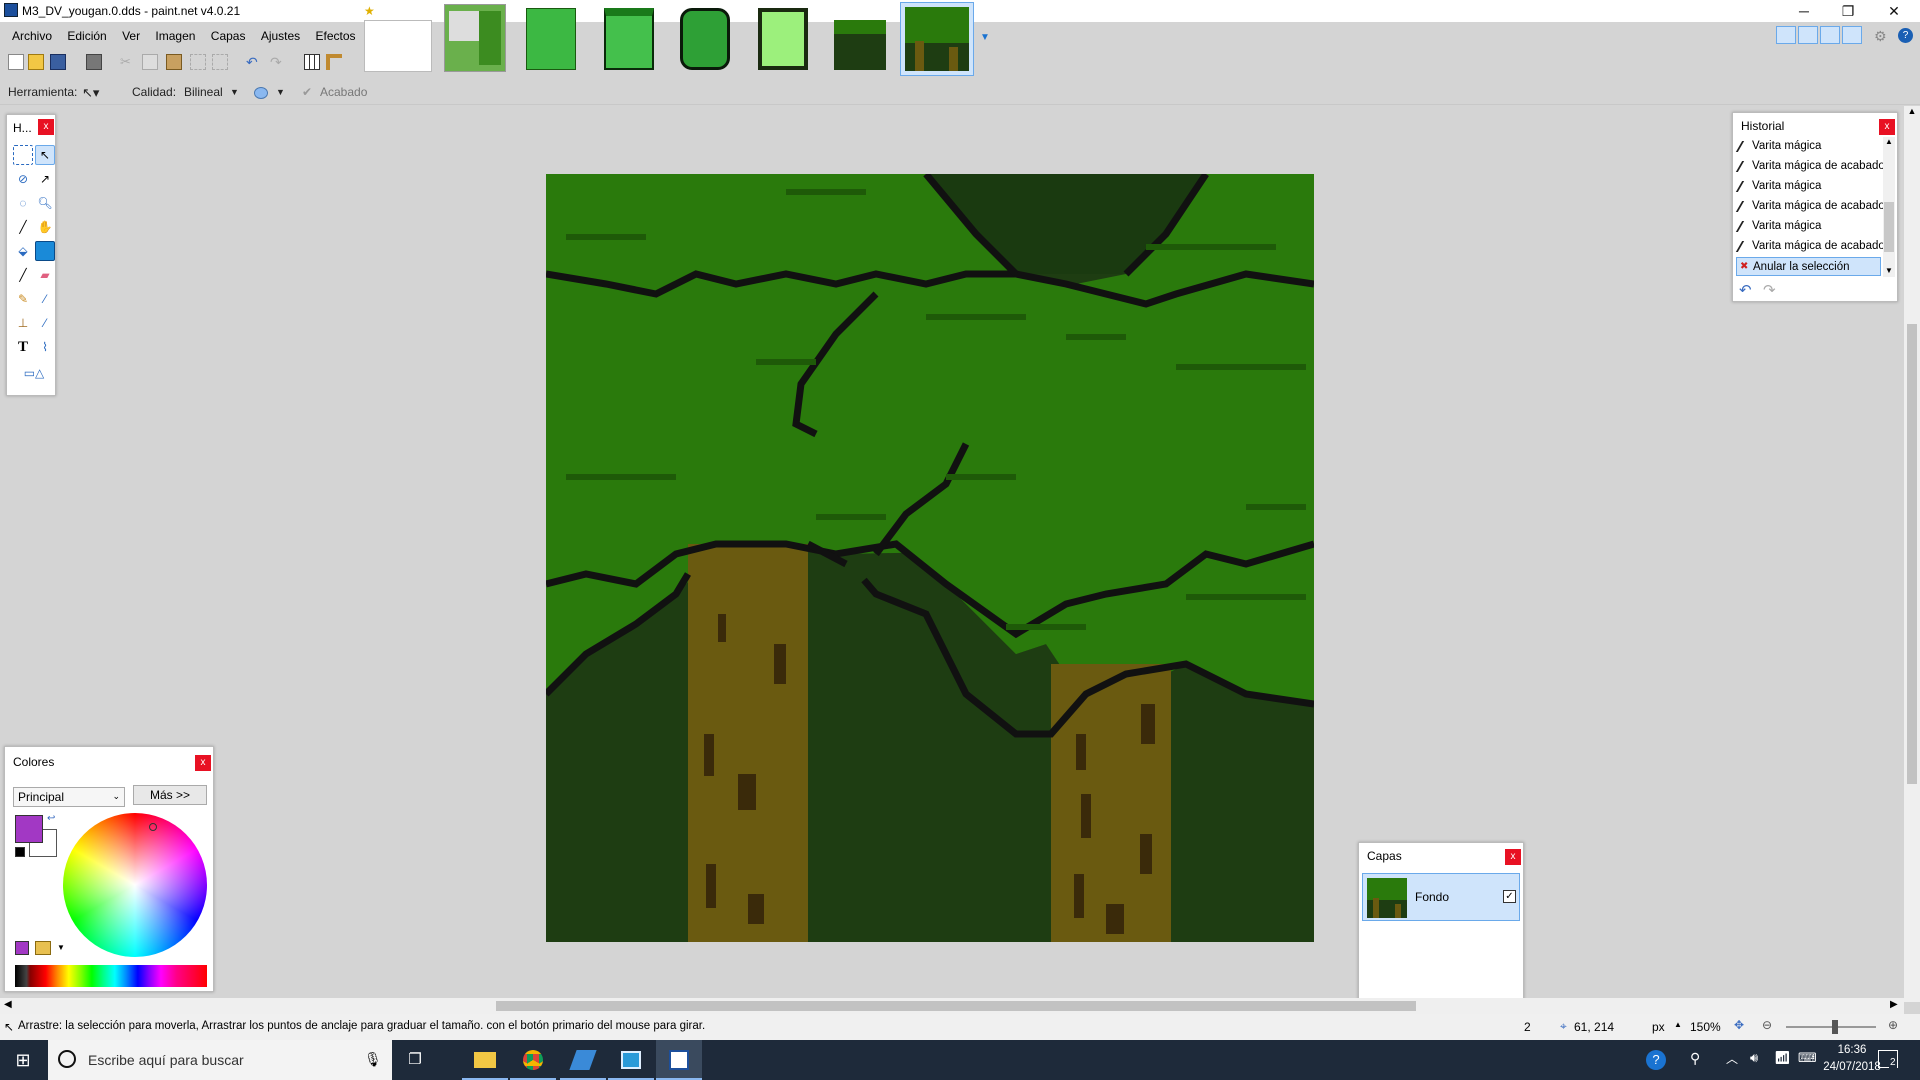 The image size is (1920, 1080). What do you see at coordinates (150, 62) in the screenshot?
I see `copy-icon` at bounding box center [150, 62].